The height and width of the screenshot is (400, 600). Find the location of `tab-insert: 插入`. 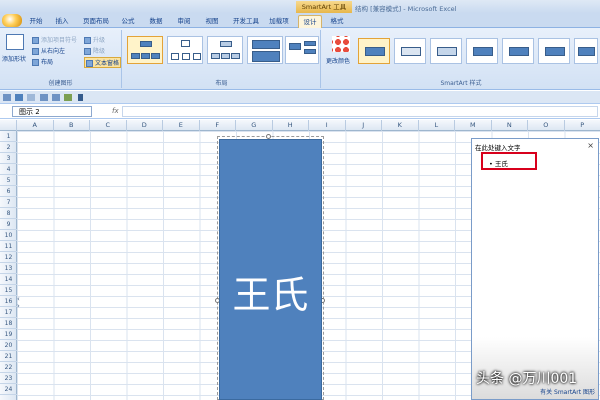

tab-insert: 插入 is located at coordinates (62, 21).